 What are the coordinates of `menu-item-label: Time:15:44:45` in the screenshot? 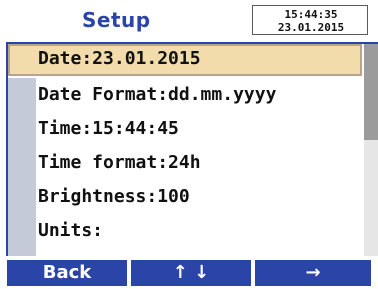 It's located at (108, 128).